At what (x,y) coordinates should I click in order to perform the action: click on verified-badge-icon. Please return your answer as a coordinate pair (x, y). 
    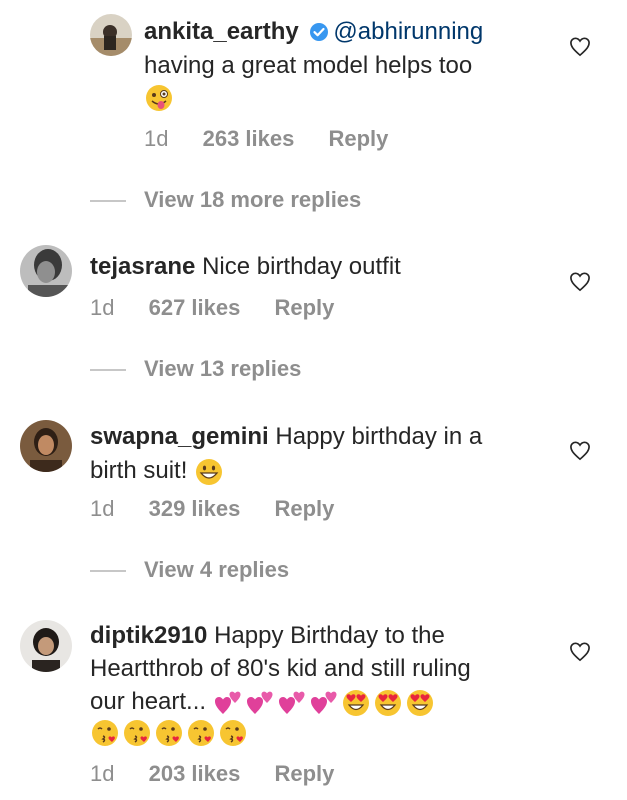
    Looking at the image, I should click on (319, 35).